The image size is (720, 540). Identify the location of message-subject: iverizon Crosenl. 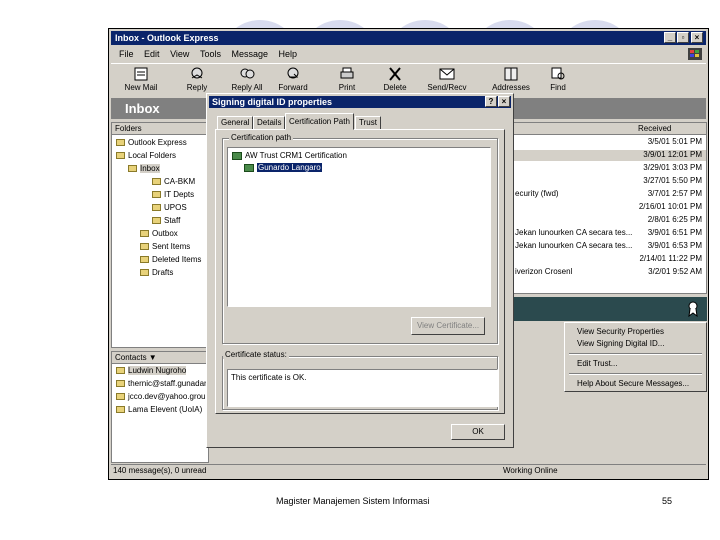
(544, 271).